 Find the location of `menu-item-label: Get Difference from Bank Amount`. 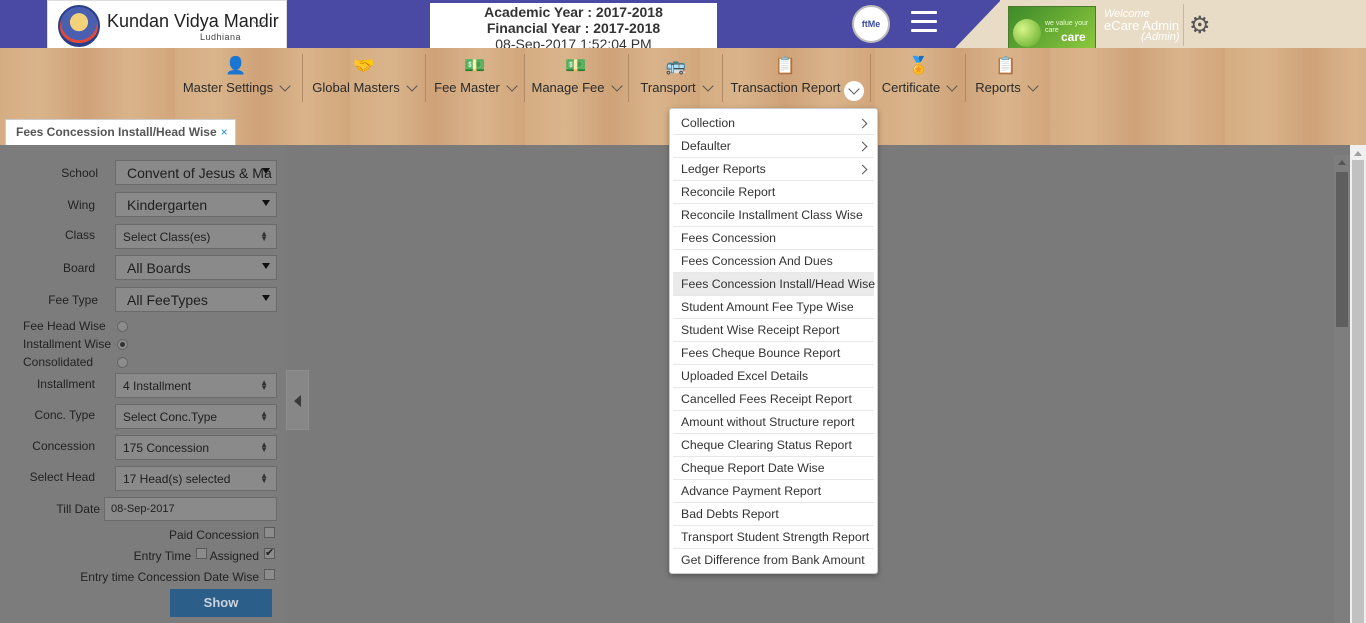

menu-item-label: Get Difference from Bank Amount is located at coordinates (773, 560).